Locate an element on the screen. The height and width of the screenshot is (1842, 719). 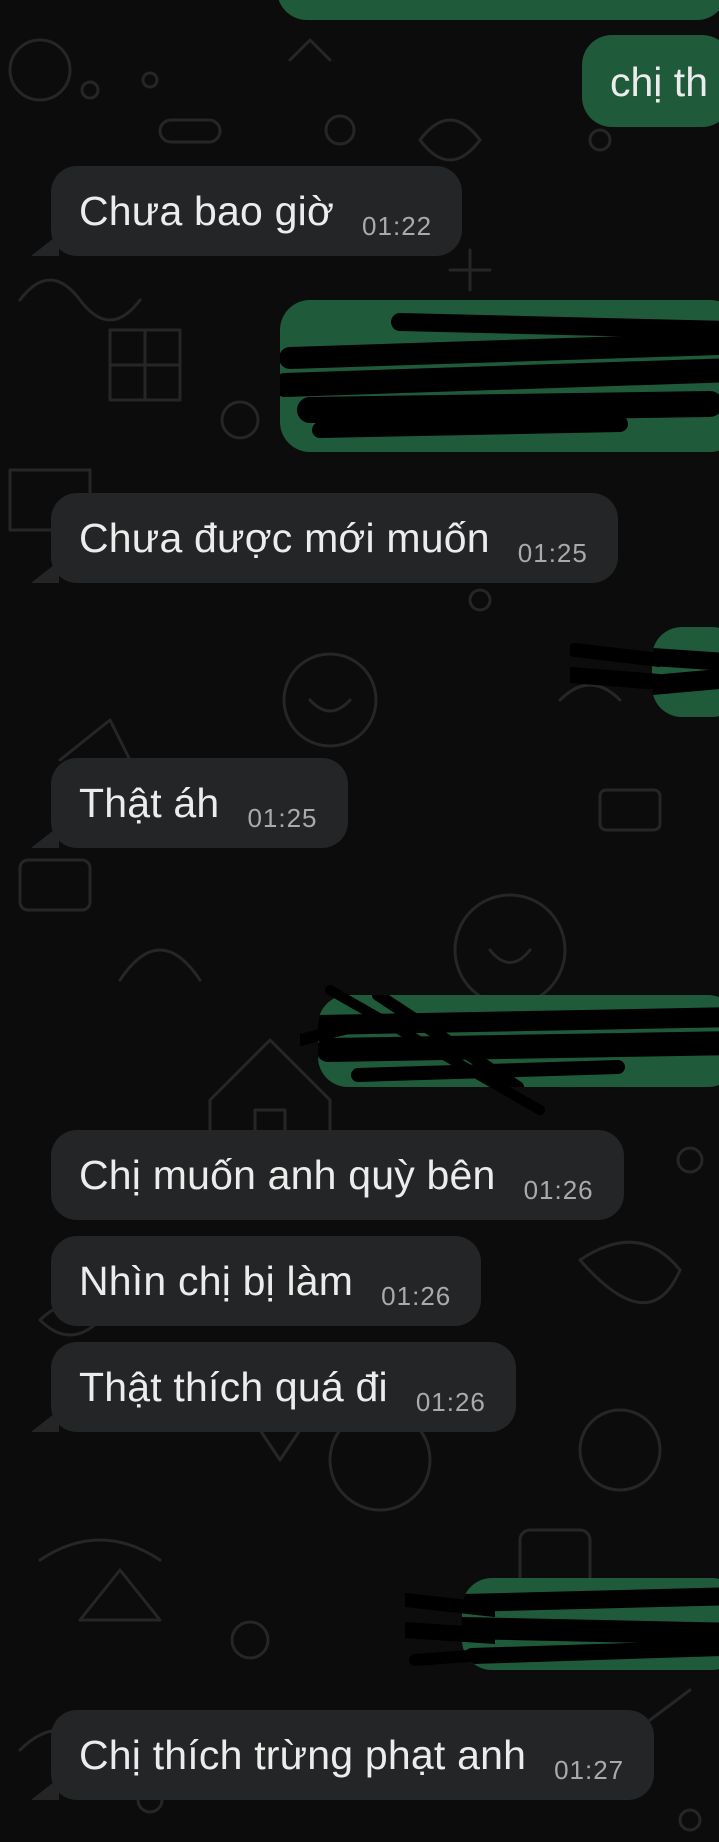
message-incoming: Chưa được mới muốn 01:25 is located at coordinates (324, 538).